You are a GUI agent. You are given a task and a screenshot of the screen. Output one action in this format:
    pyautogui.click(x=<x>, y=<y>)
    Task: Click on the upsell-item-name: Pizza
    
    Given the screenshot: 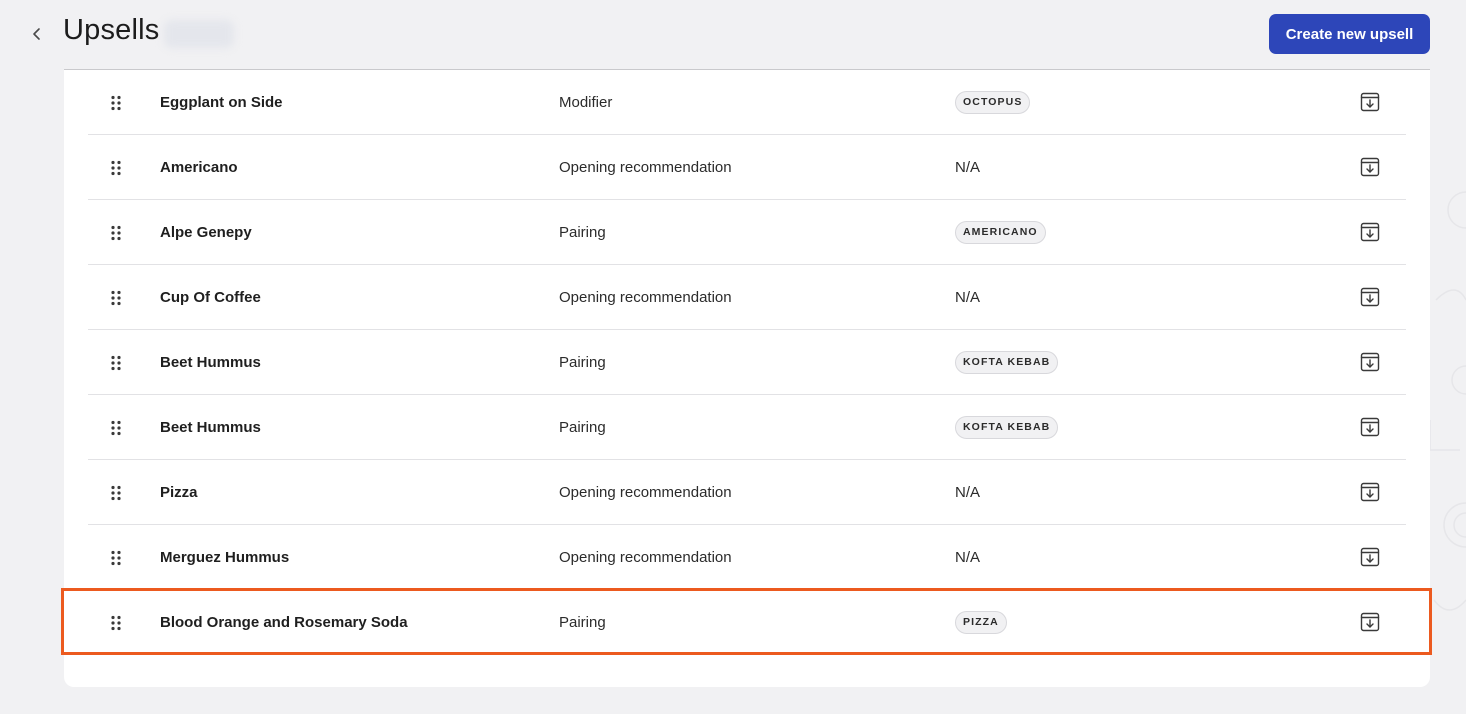 What is the action you would take?
    pyautogui.click(x=179, y=492)
    